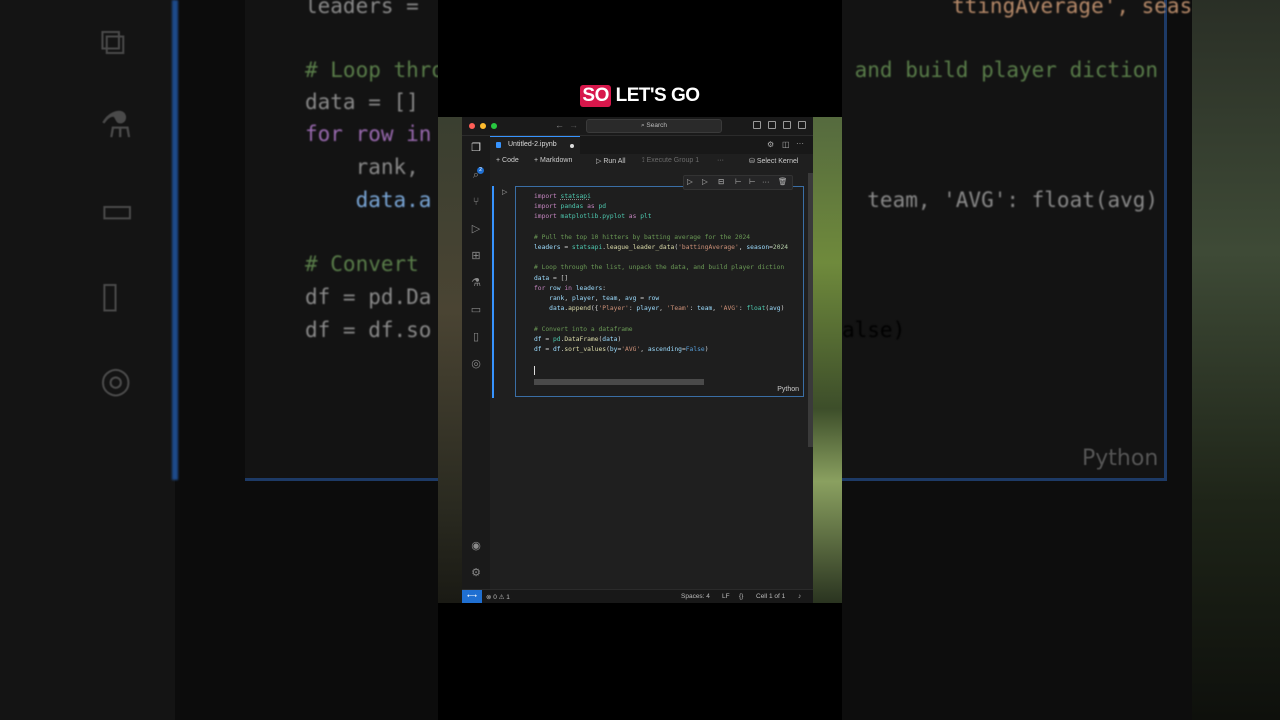  Describe the element at coordinates (110, 295) in the screenshot. I see `bg-notebook-icon: ▯` at that location.